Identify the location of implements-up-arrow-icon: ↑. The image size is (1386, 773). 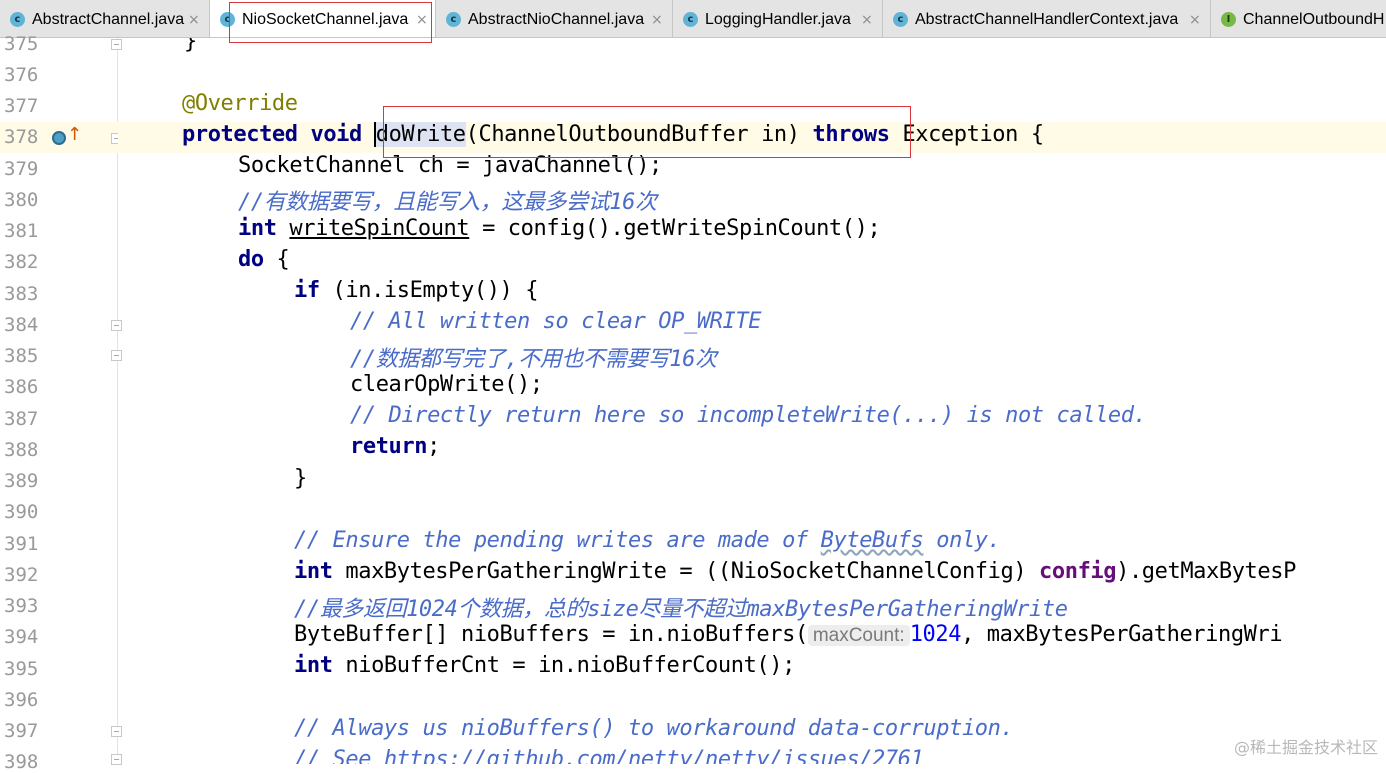
(74, 134).